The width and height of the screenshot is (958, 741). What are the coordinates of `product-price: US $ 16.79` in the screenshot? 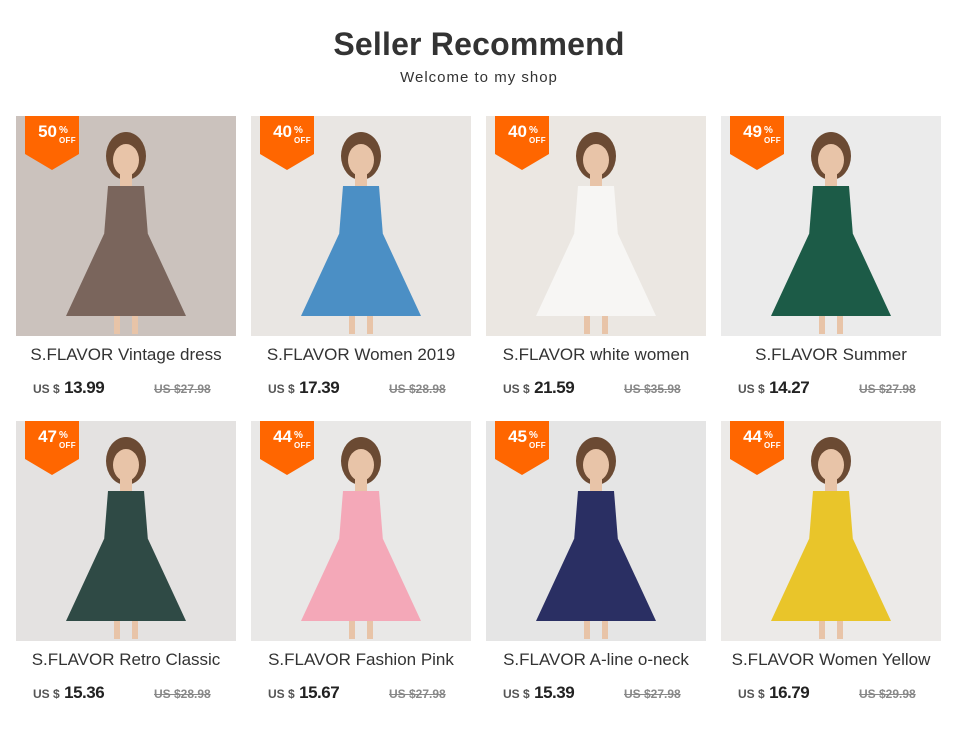 It's located at (774, 693).